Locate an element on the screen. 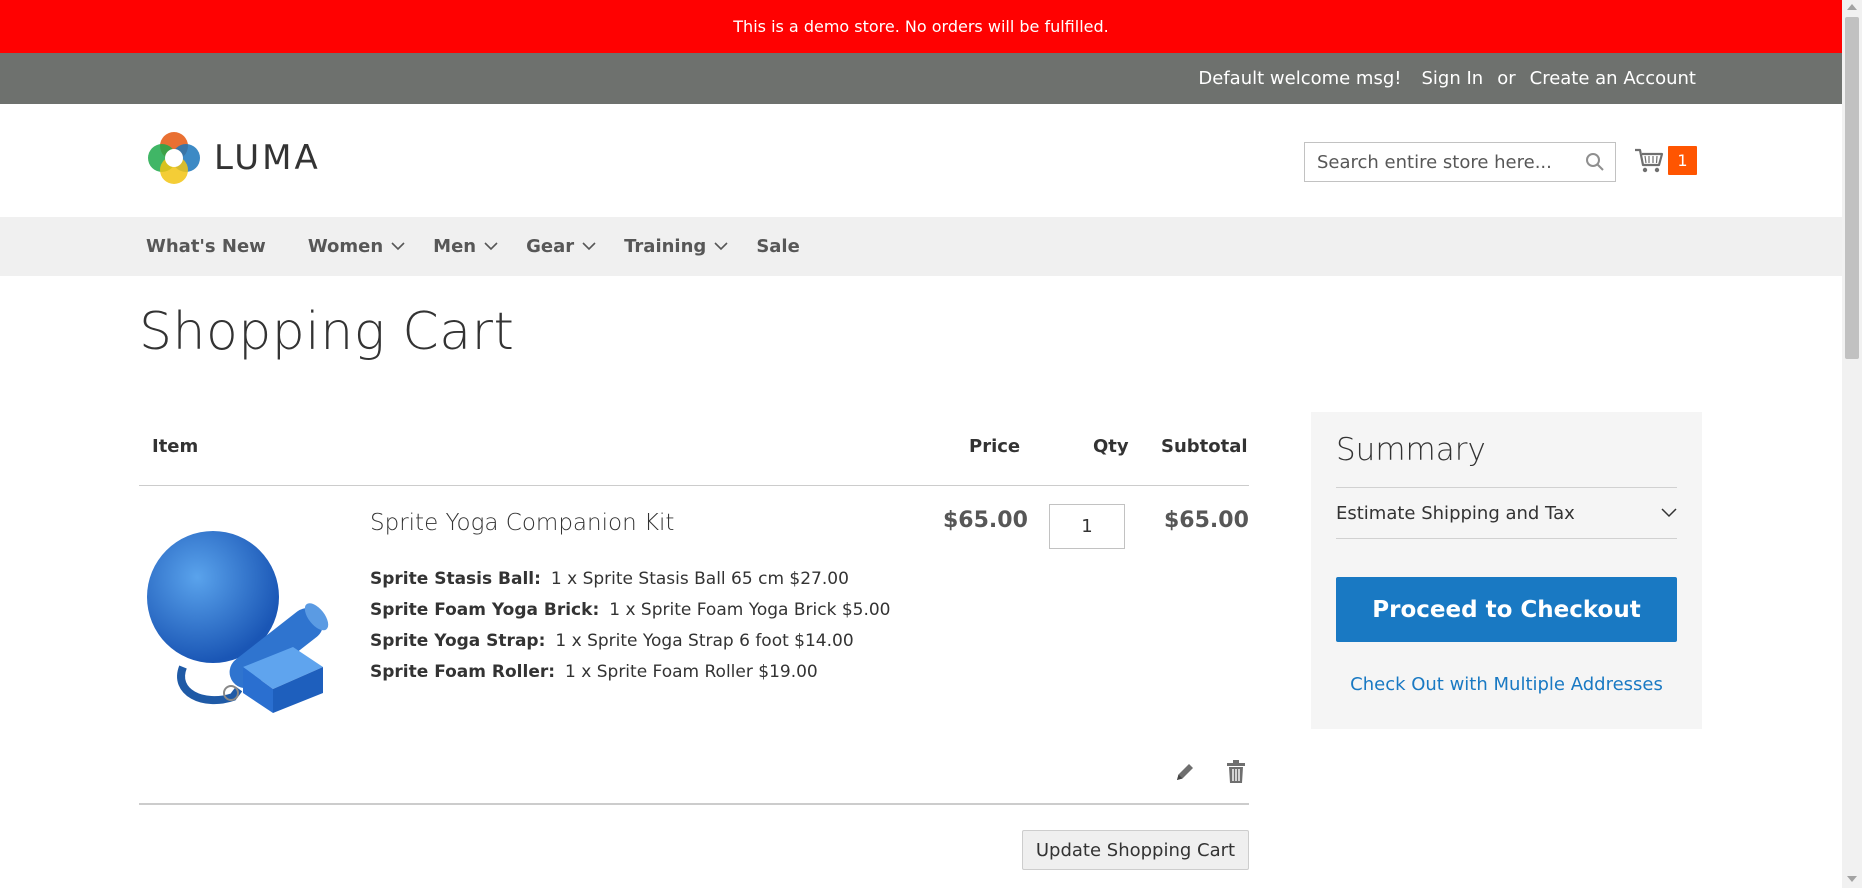  estimate-shipping-toggle: Estimate Shipping and Tax is located at coordinates (1506, 513).